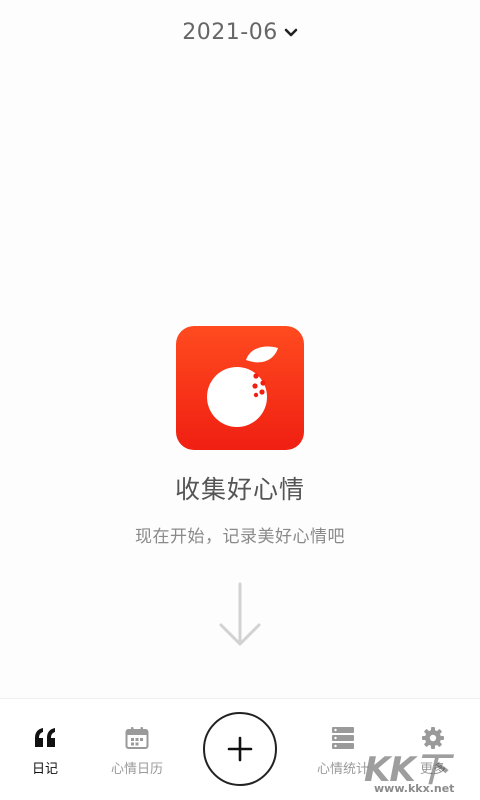 This screenshot has height=800, width=480. I want to click on stats-list-icon, so click(343, 738).